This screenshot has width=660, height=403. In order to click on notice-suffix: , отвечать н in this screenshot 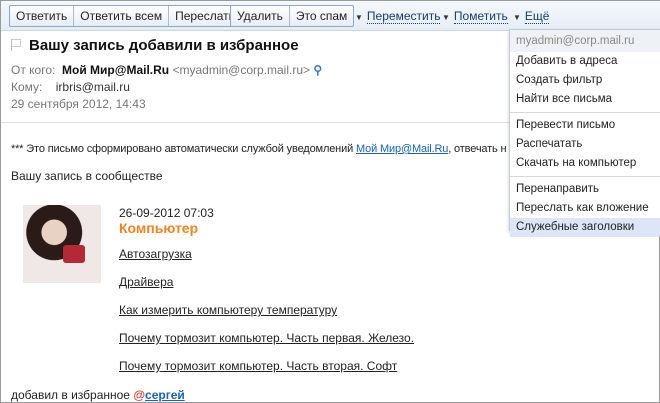, I will do `click(477, 149)`.